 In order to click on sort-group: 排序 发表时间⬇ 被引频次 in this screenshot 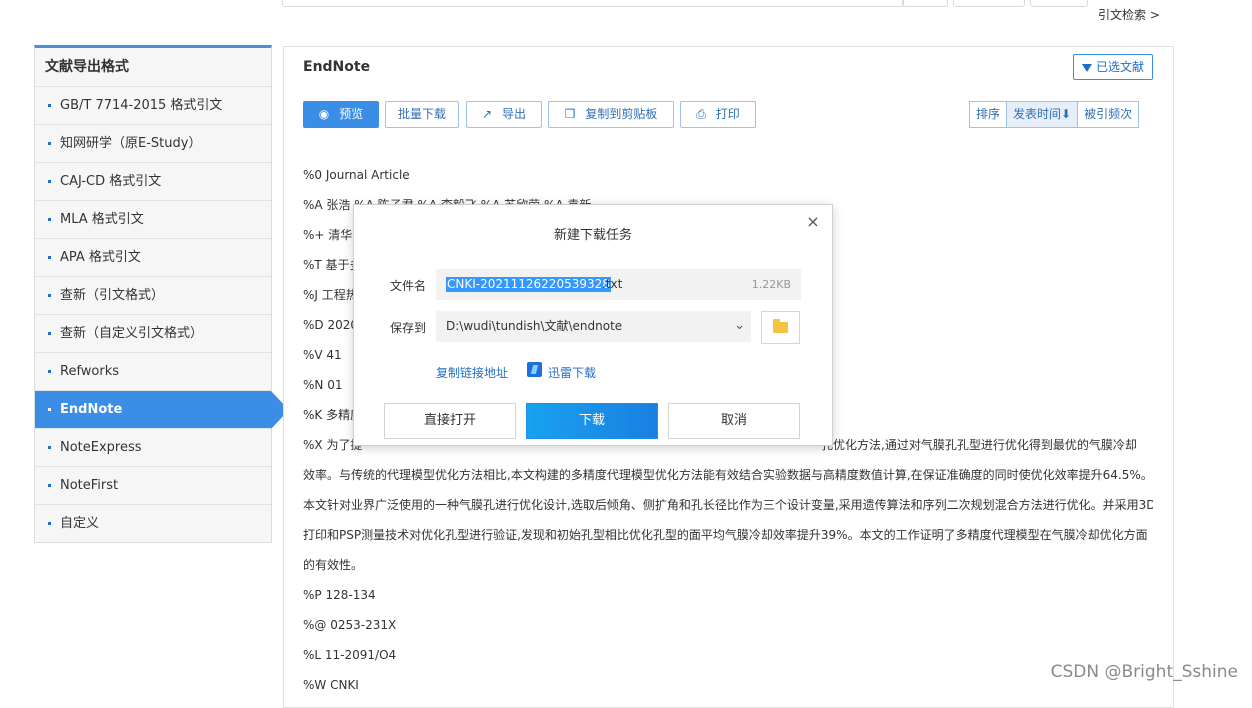, I will do `click(1054, 114)`.